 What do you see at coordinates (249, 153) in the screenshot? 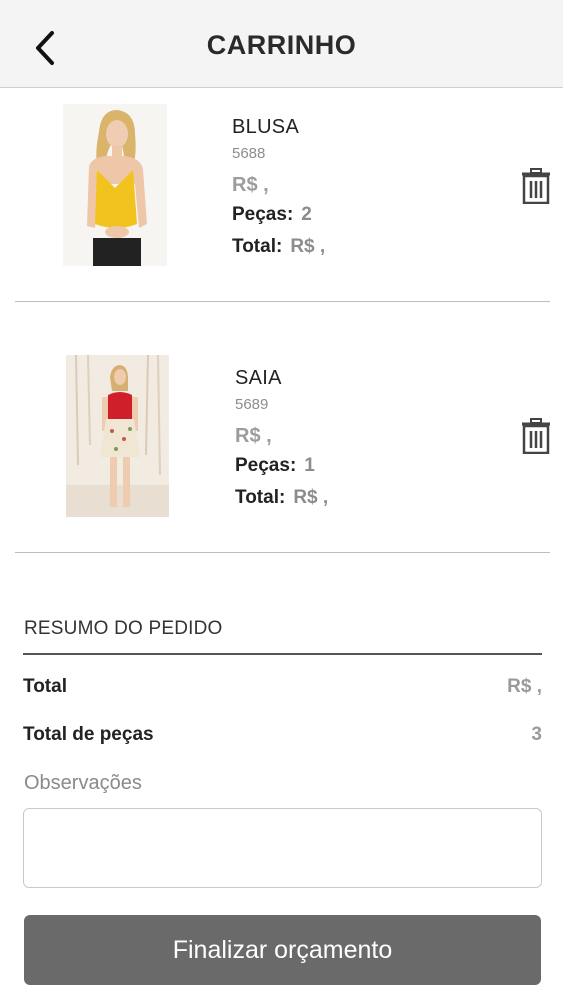
I see `item-code: 5688` at bounding box center [249, 153].